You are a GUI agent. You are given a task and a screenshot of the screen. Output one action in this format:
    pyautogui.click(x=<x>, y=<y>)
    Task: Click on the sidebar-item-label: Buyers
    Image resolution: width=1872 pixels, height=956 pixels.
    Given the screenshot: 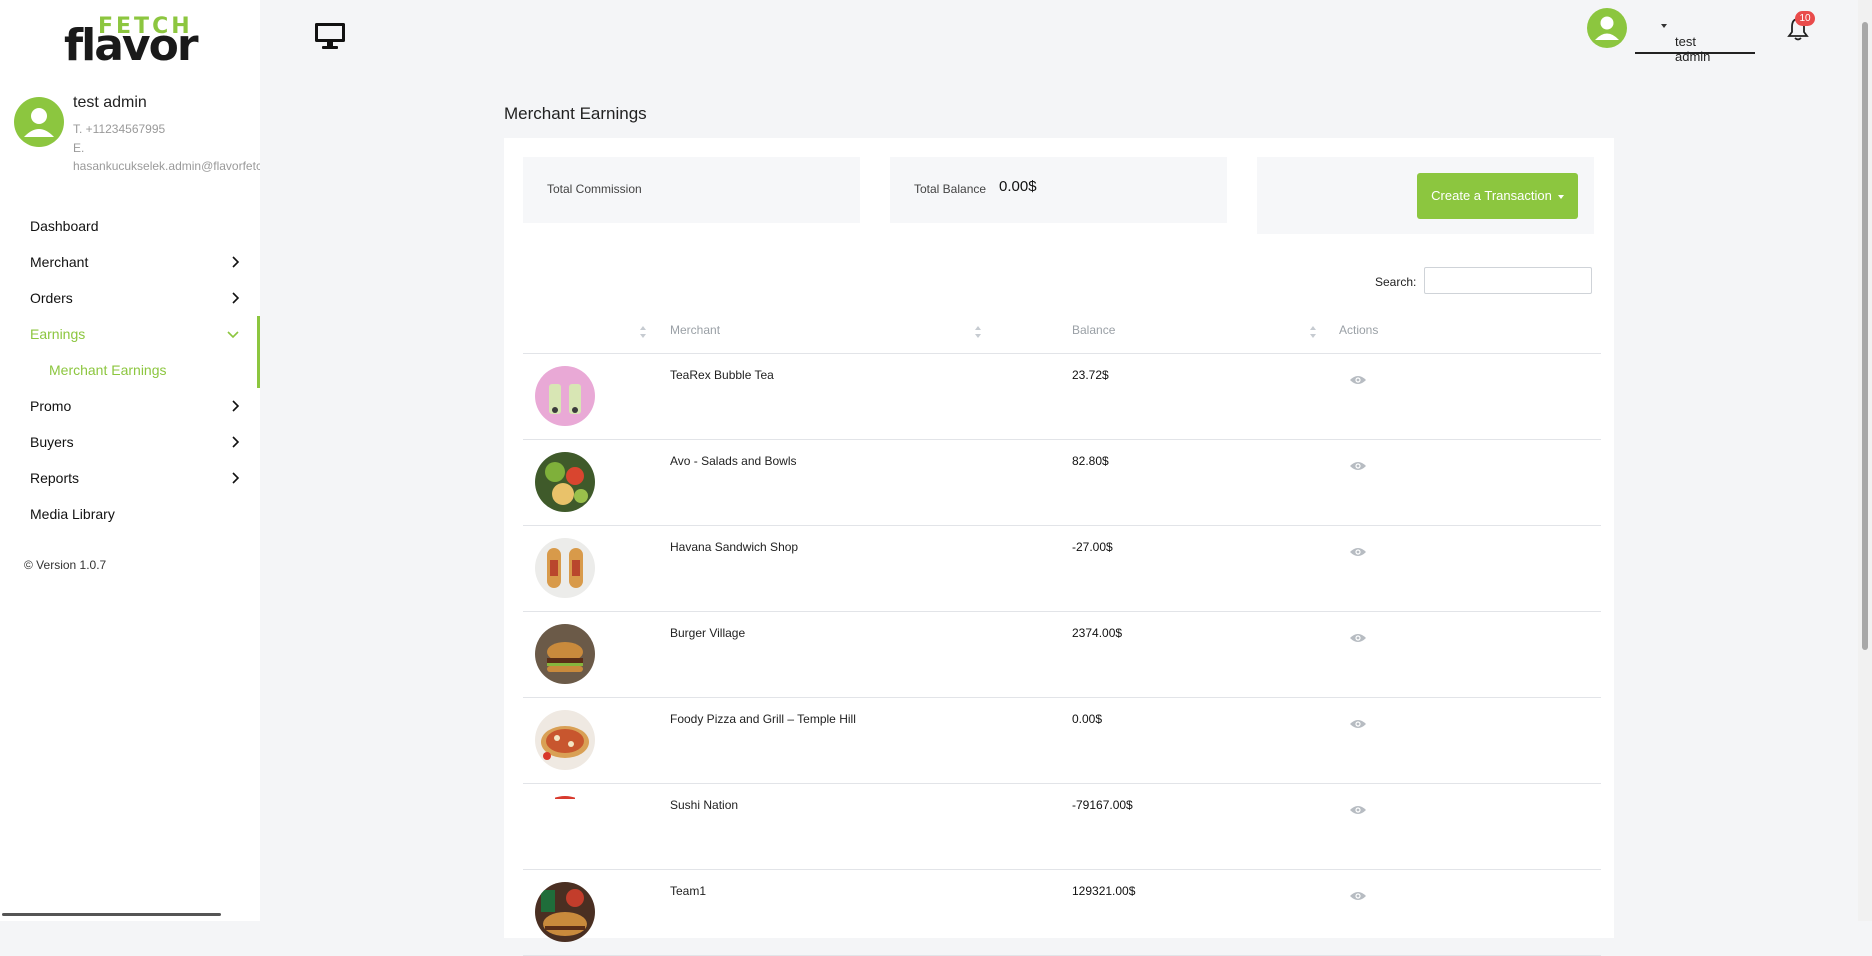 What is the action you would take?
    pyautogui.click(x=52, y=442)
    